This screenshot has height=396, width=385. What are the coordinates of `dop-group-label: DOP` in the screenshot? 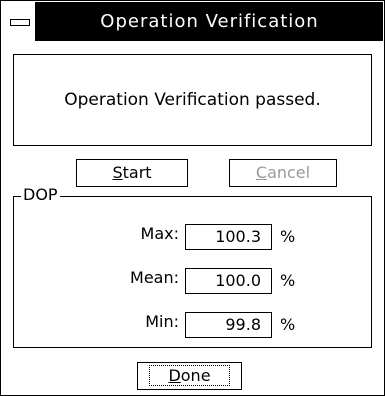 It's located at (40, 195).